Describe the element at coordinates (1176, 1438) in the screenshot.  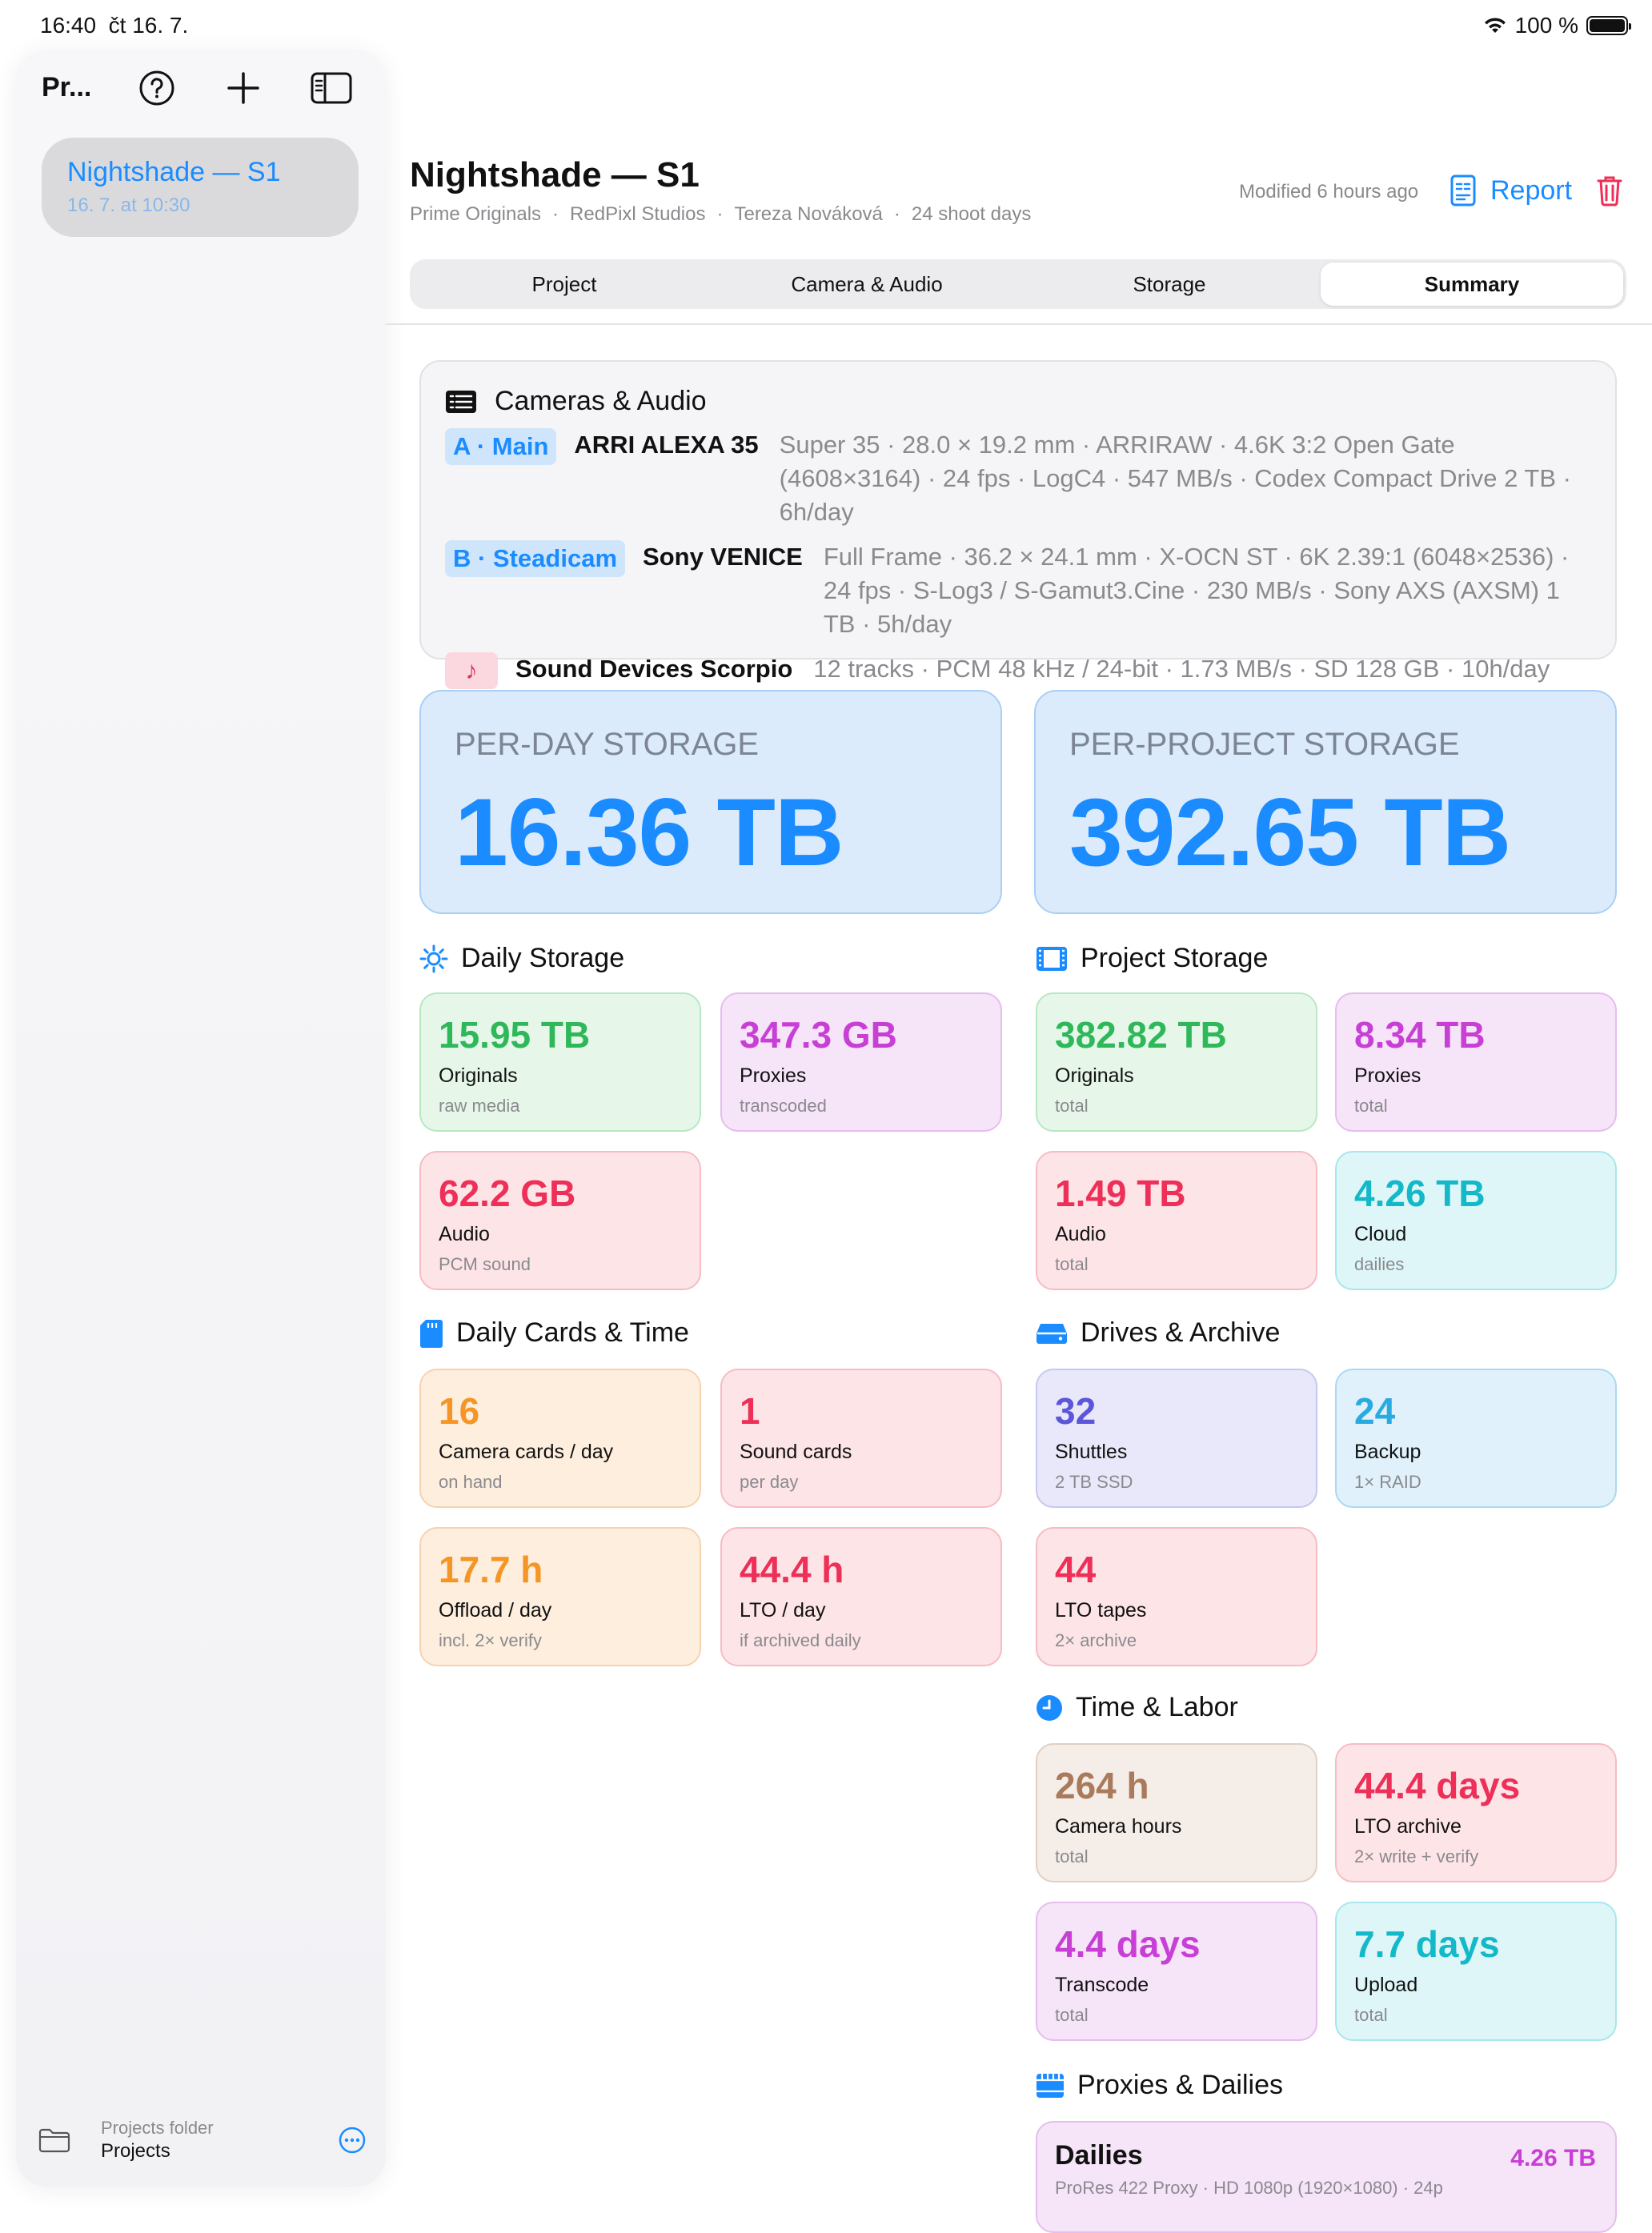
I see `shuttles-card: 32 Shuttles 2 TB SSD` at that location.